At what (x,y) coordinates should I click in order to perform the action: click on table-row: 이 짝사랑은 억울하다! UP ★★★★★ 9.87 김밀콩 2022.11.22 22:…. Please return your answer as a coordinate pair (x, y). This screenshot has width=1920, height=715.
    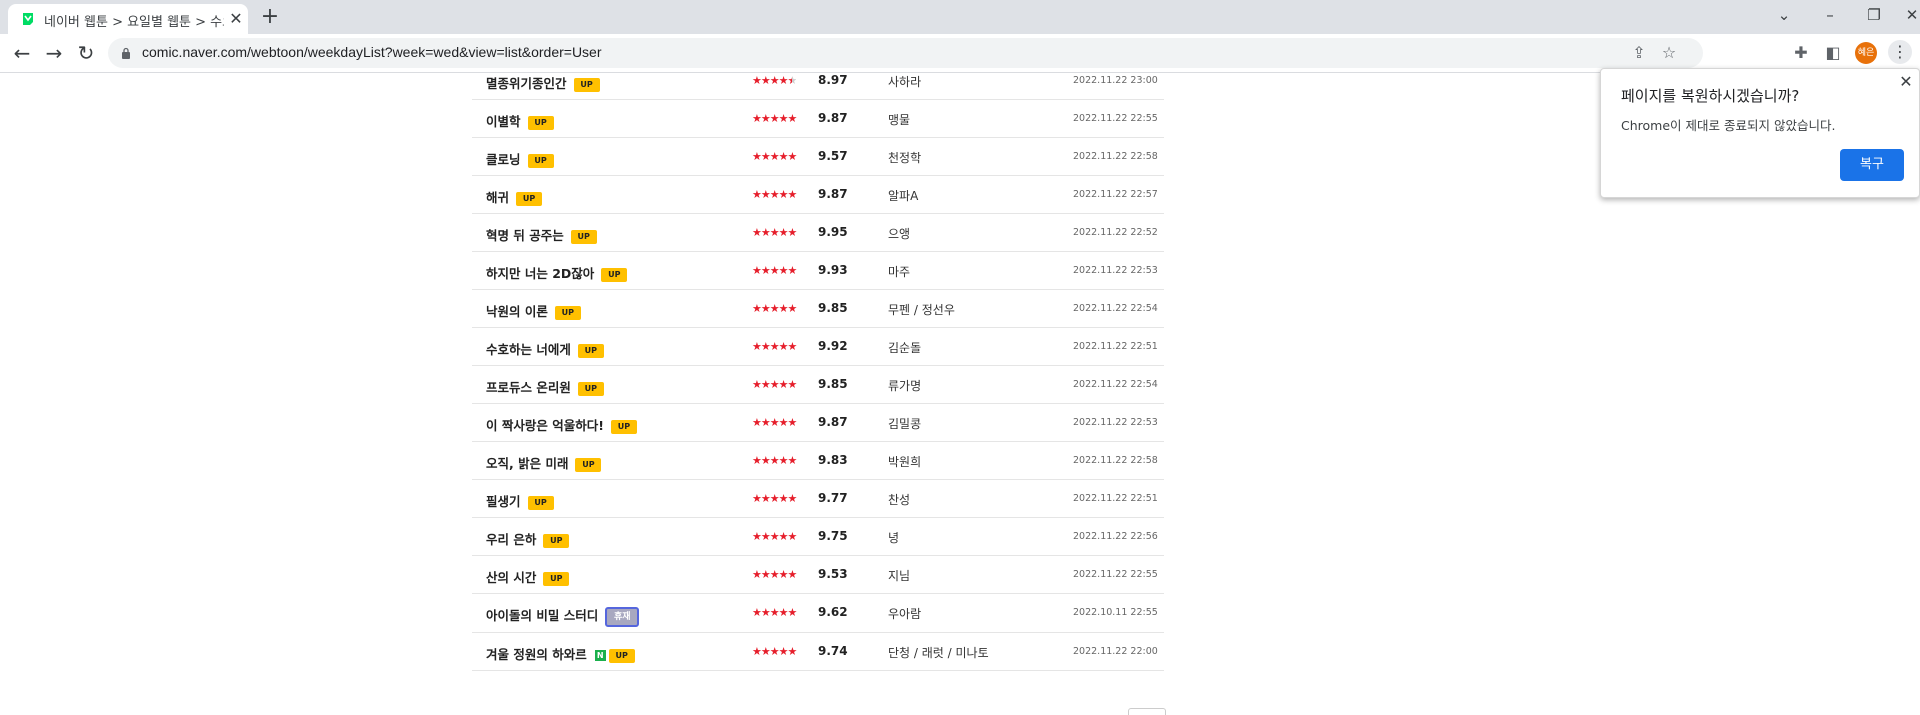
    Looking at the image, I should click on (818, 423).